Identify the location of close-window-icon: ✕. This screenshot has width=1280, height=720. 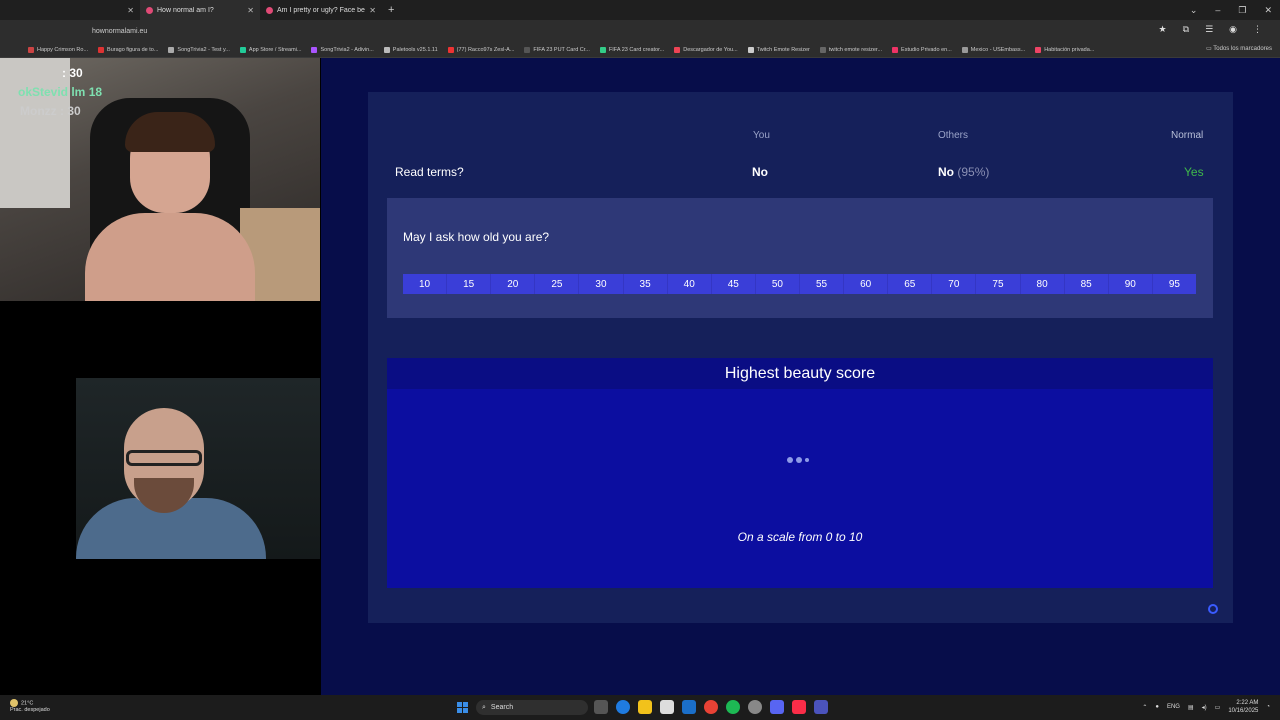
(1268, 10).